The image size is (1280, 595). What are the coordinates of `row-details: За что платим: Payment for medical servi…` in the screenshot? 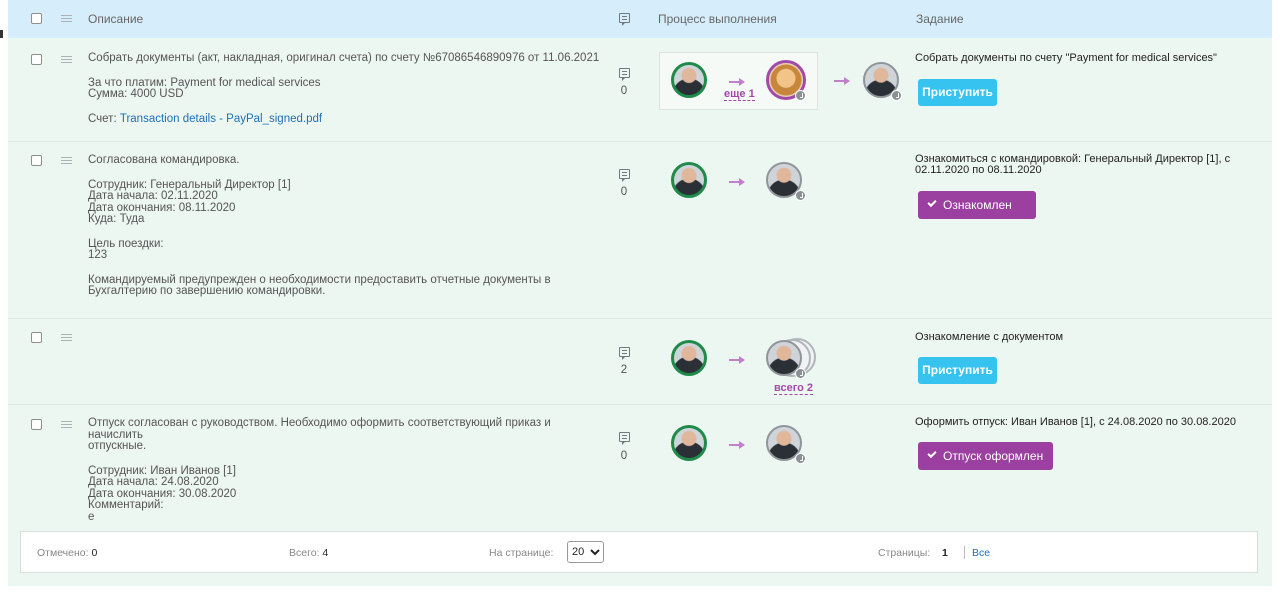 It's located at (204, 88).